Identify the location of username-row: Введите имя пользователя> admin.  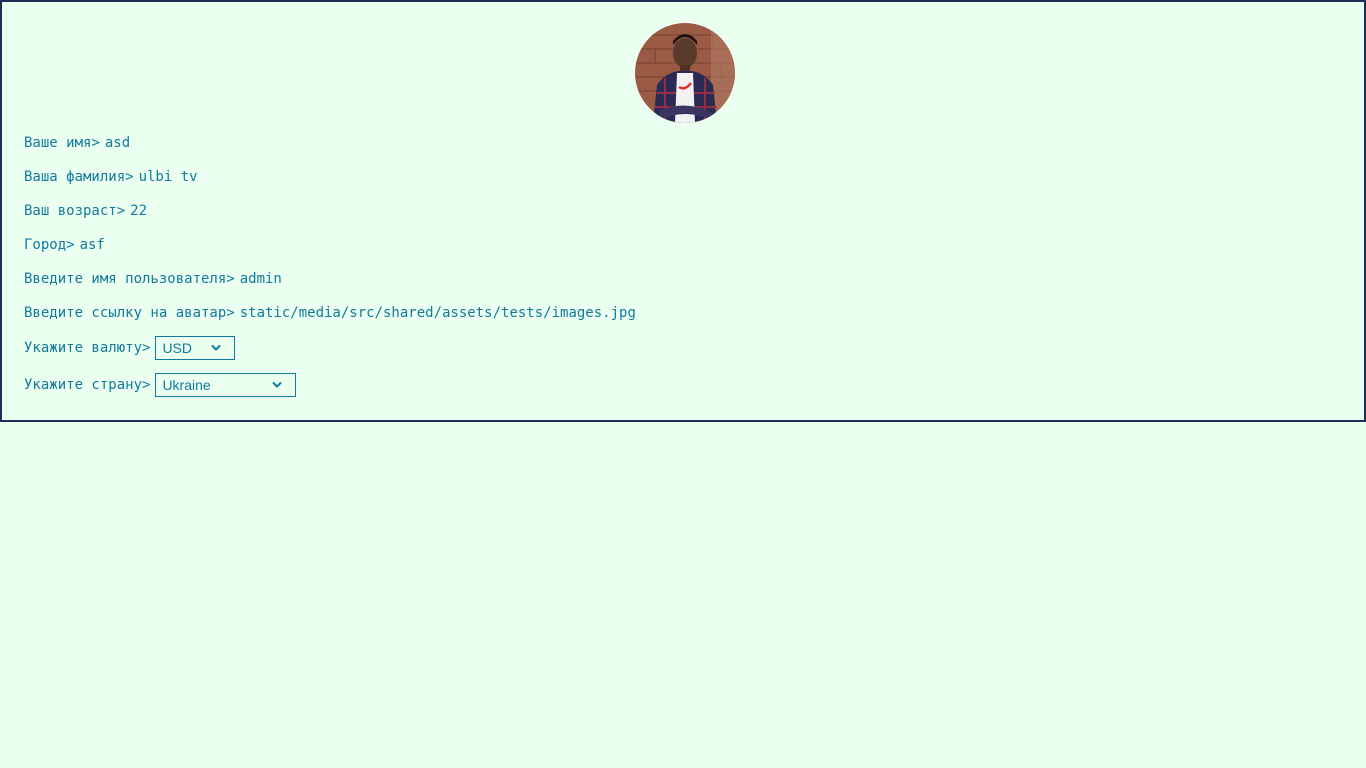
(153, 279).